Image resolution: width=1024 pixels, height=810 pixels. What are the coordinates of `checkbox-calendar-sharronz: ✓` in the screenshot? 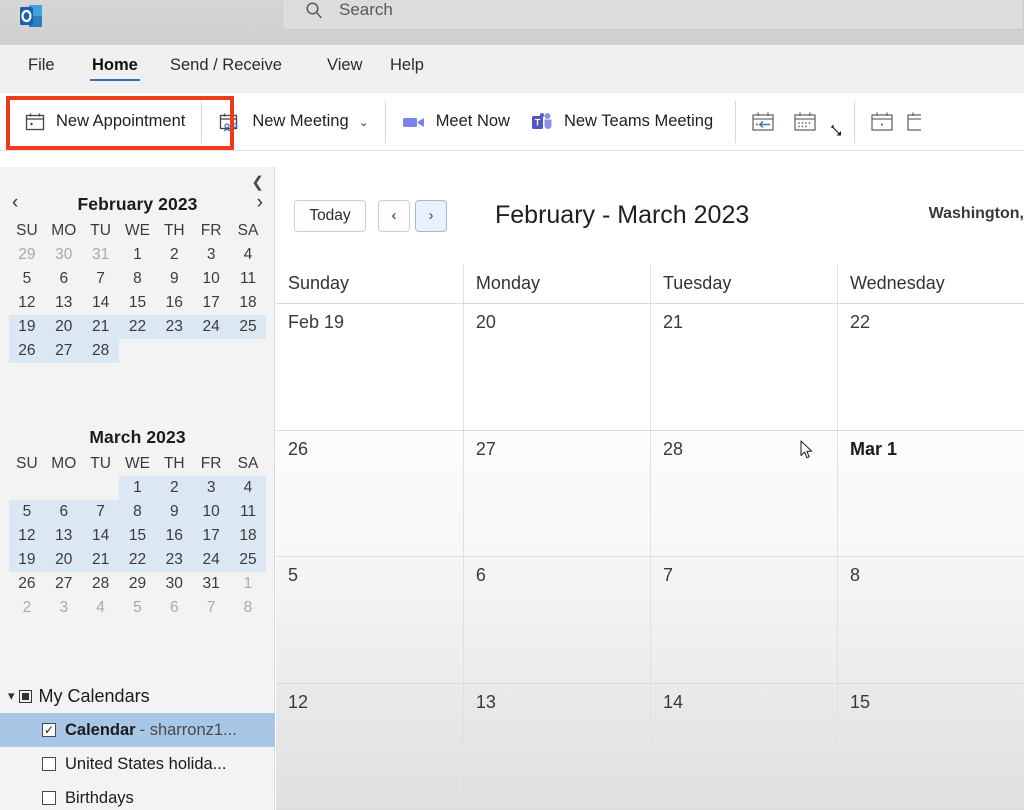 It's located at (49, 730).